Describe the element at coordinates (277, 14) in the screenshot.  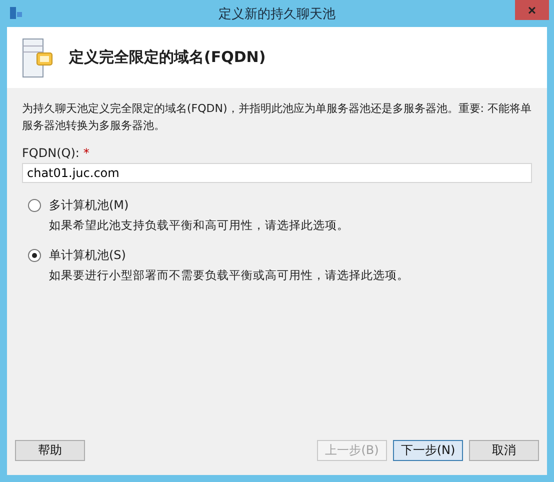
I see `window-title: 定义新的持久聊天池` at that location.